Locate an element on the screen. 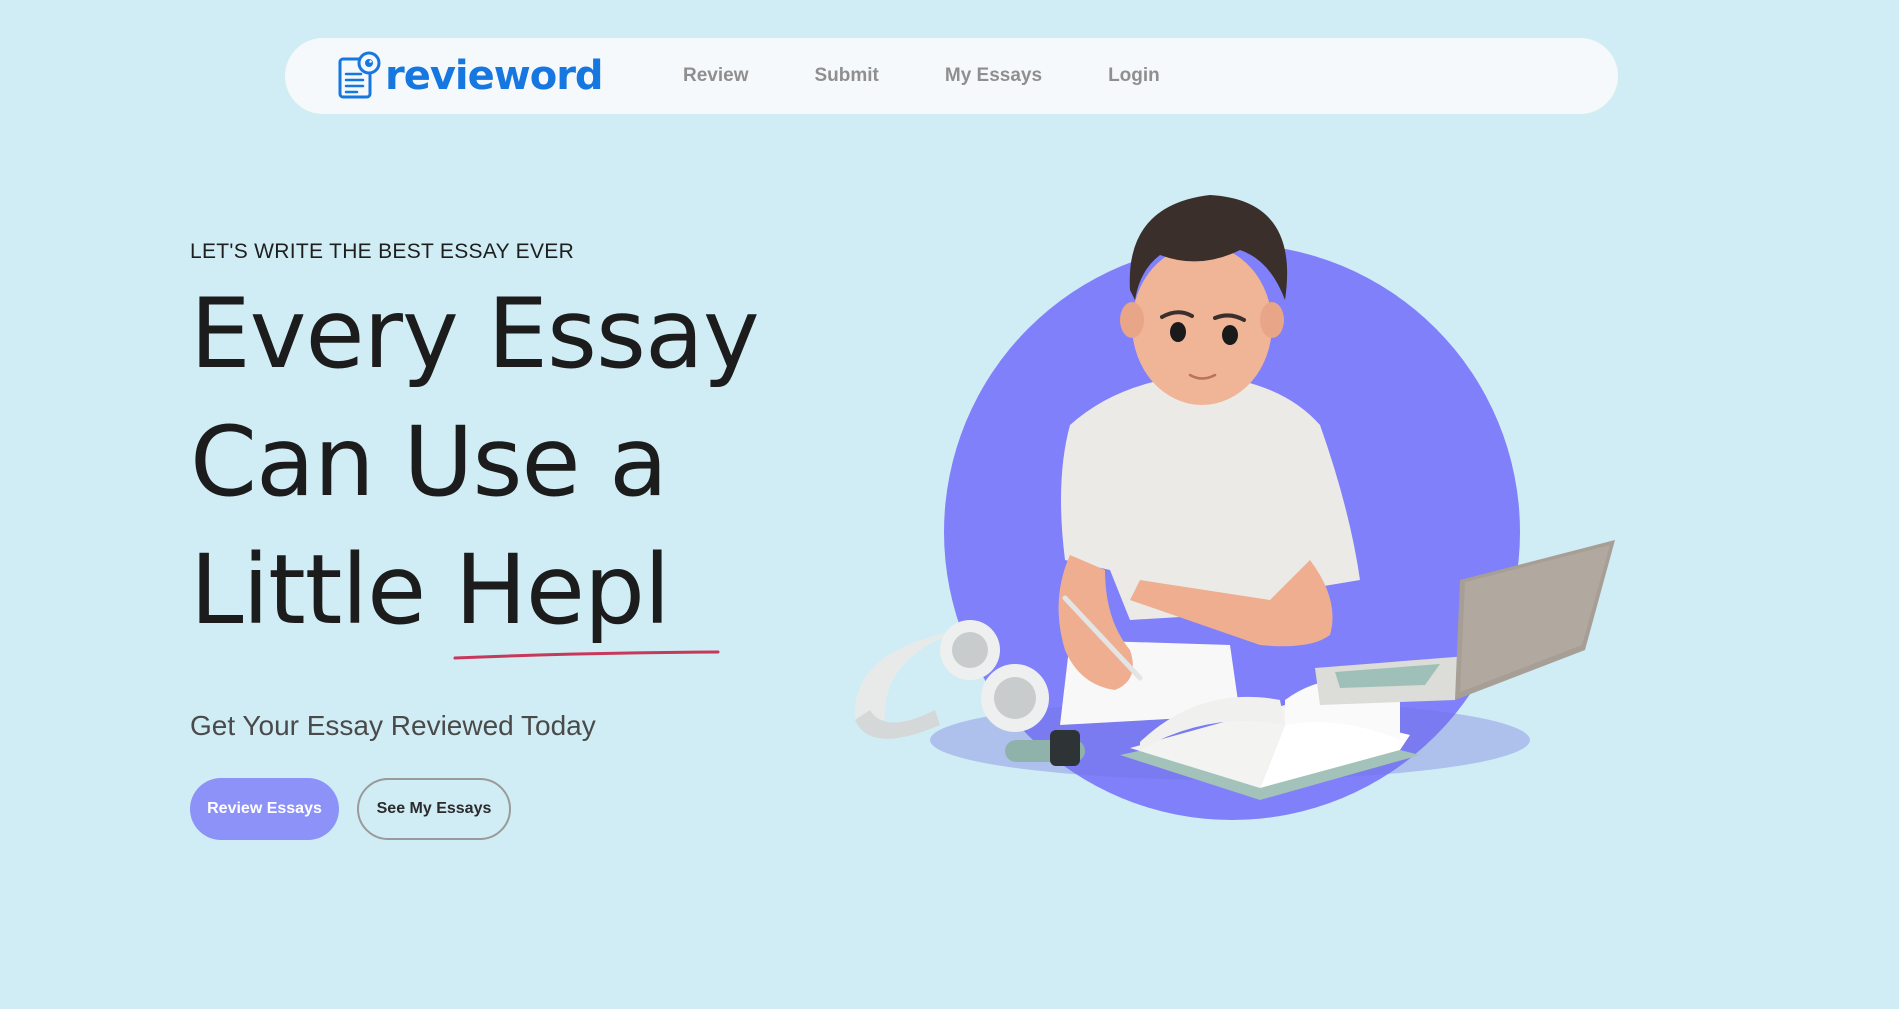 The width and height of the screenshot is (1899, 1009). top-navbar: revieword Review Submit My Essays Login is located at coordinates (951, 76).